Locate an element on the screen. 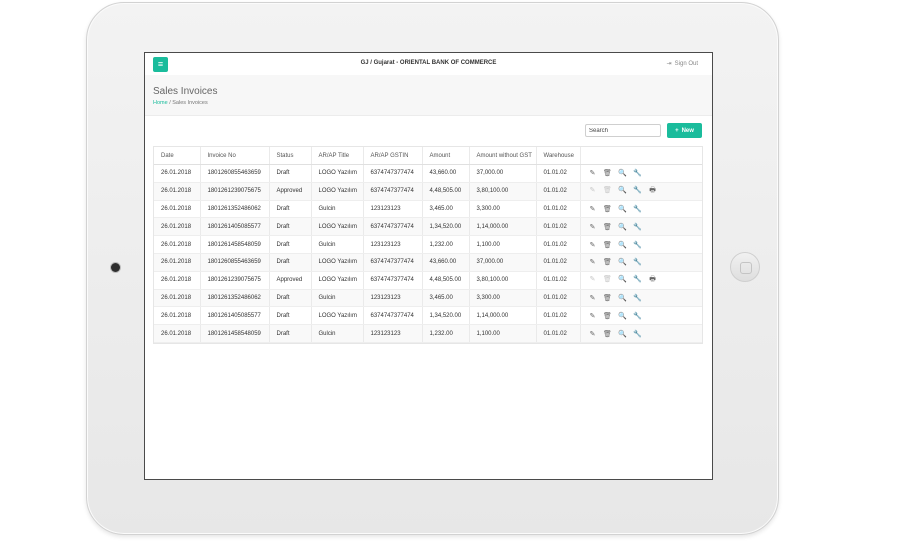 Image resolution: width=900 pixels, height=544 pixels. row-actions: ✎ 🗑 🔍 🔧 🖶 is located at coordinates (641, 280).